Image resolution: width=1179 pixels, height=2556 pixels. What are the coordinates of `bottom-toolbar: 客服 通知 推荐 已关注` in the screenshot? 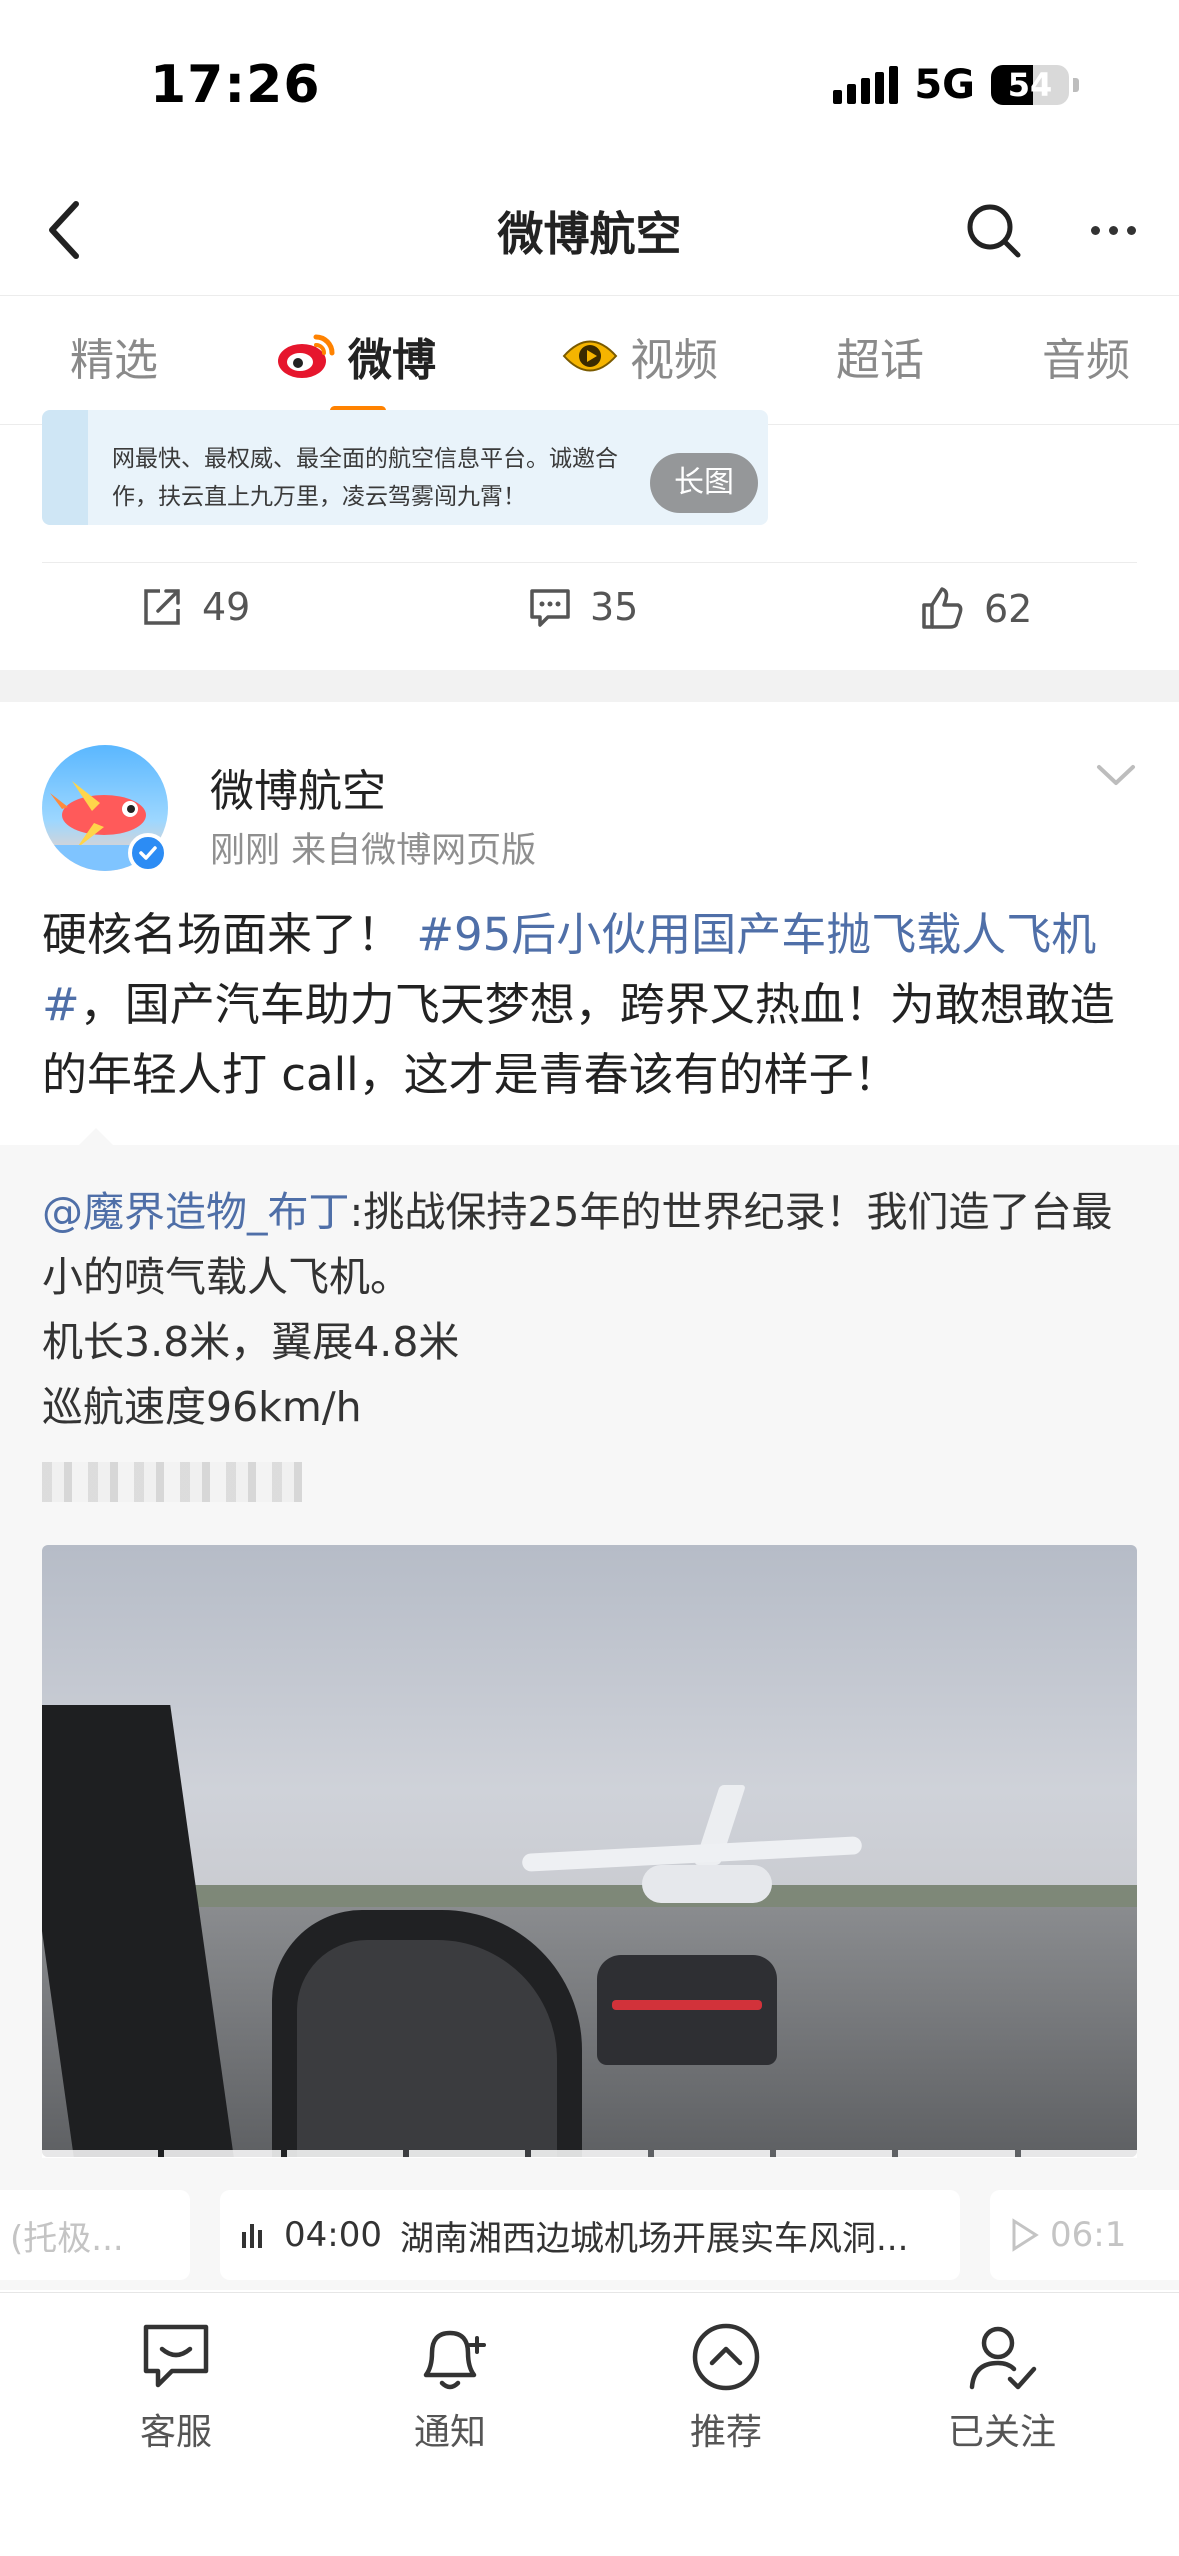 It's located at (589, 2424).